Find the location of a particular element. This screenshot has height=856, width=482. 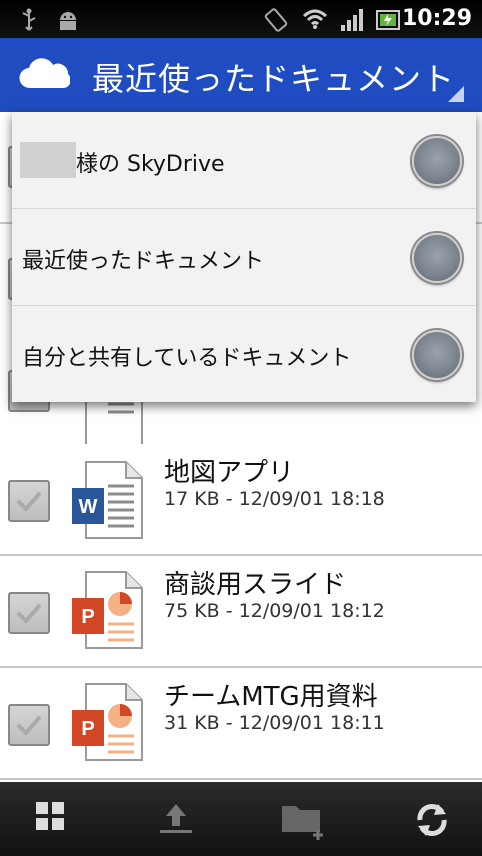

upload-icon is located at coordinates (176, 818).